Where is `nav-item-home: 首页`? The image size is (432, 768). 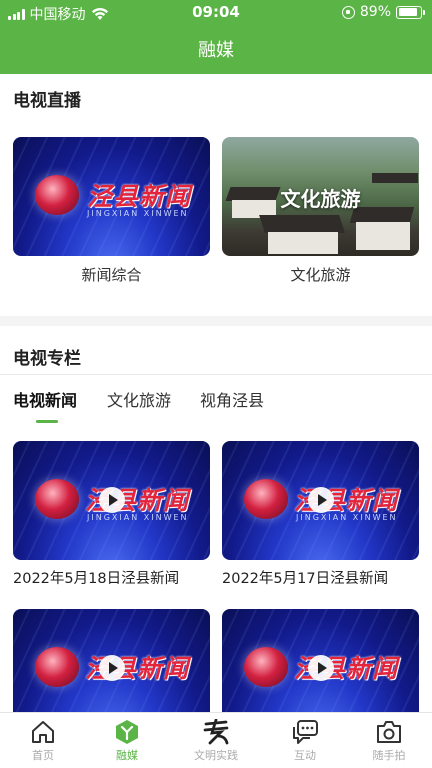
nav-item-home: 首页 is located at coordinates (43, 741).